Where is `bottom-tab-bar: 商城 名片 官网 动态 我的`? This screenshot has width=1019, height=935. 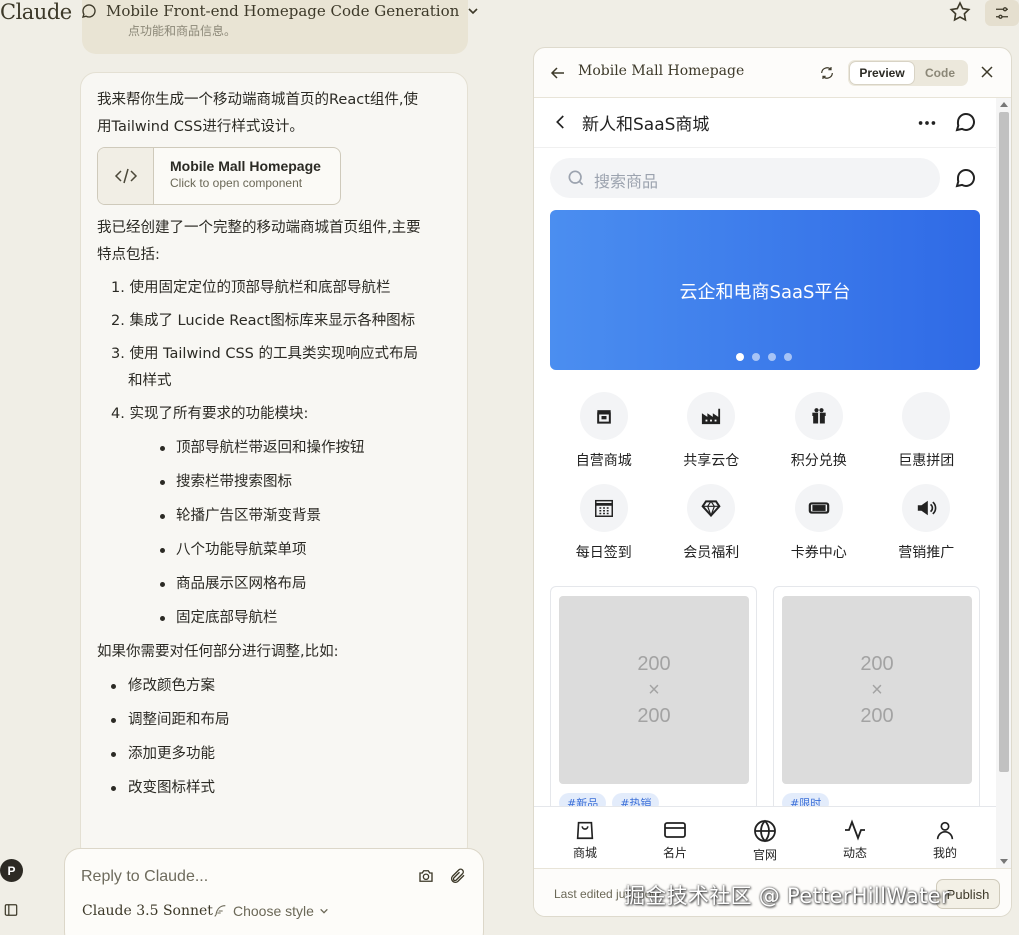
bottom-tab-bar: 商城 名片 官网 动态 我的 is located at coordinates (765, 837).